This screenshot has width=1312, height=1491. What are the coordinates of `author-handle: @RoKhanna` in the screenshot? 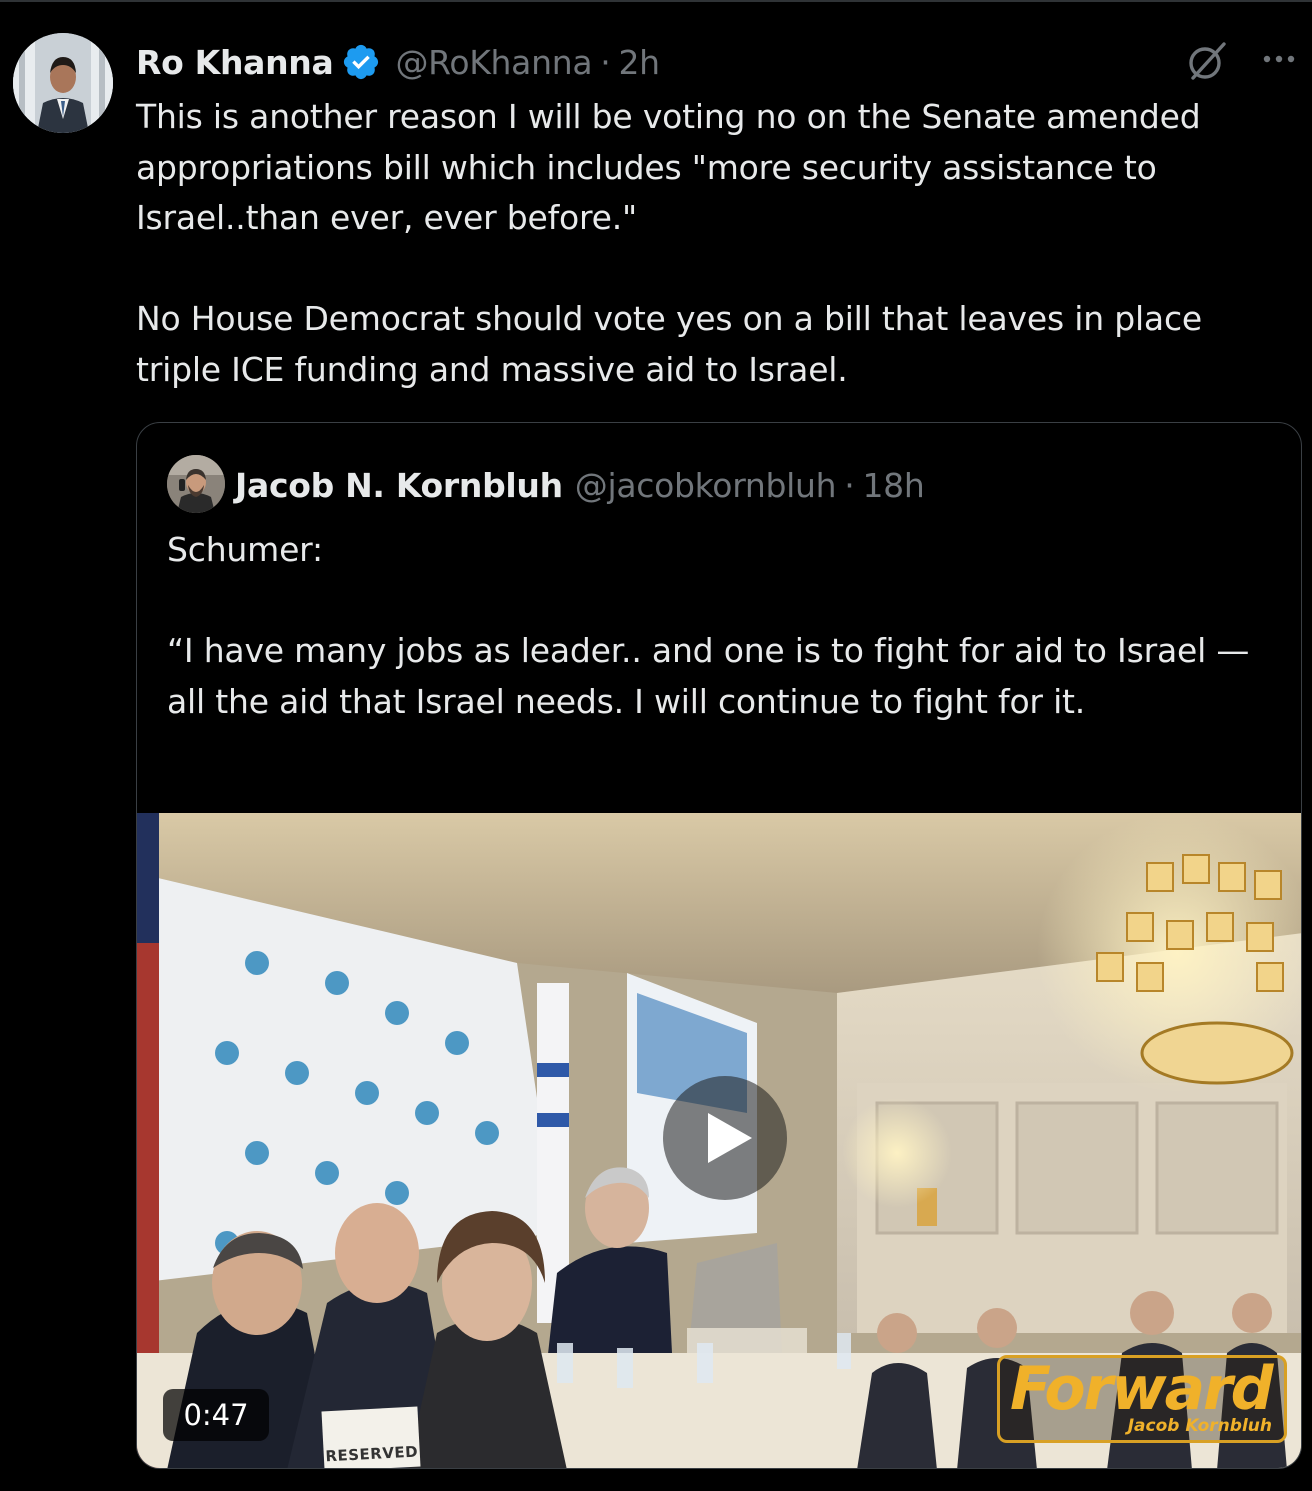 It's located at (493, 62).